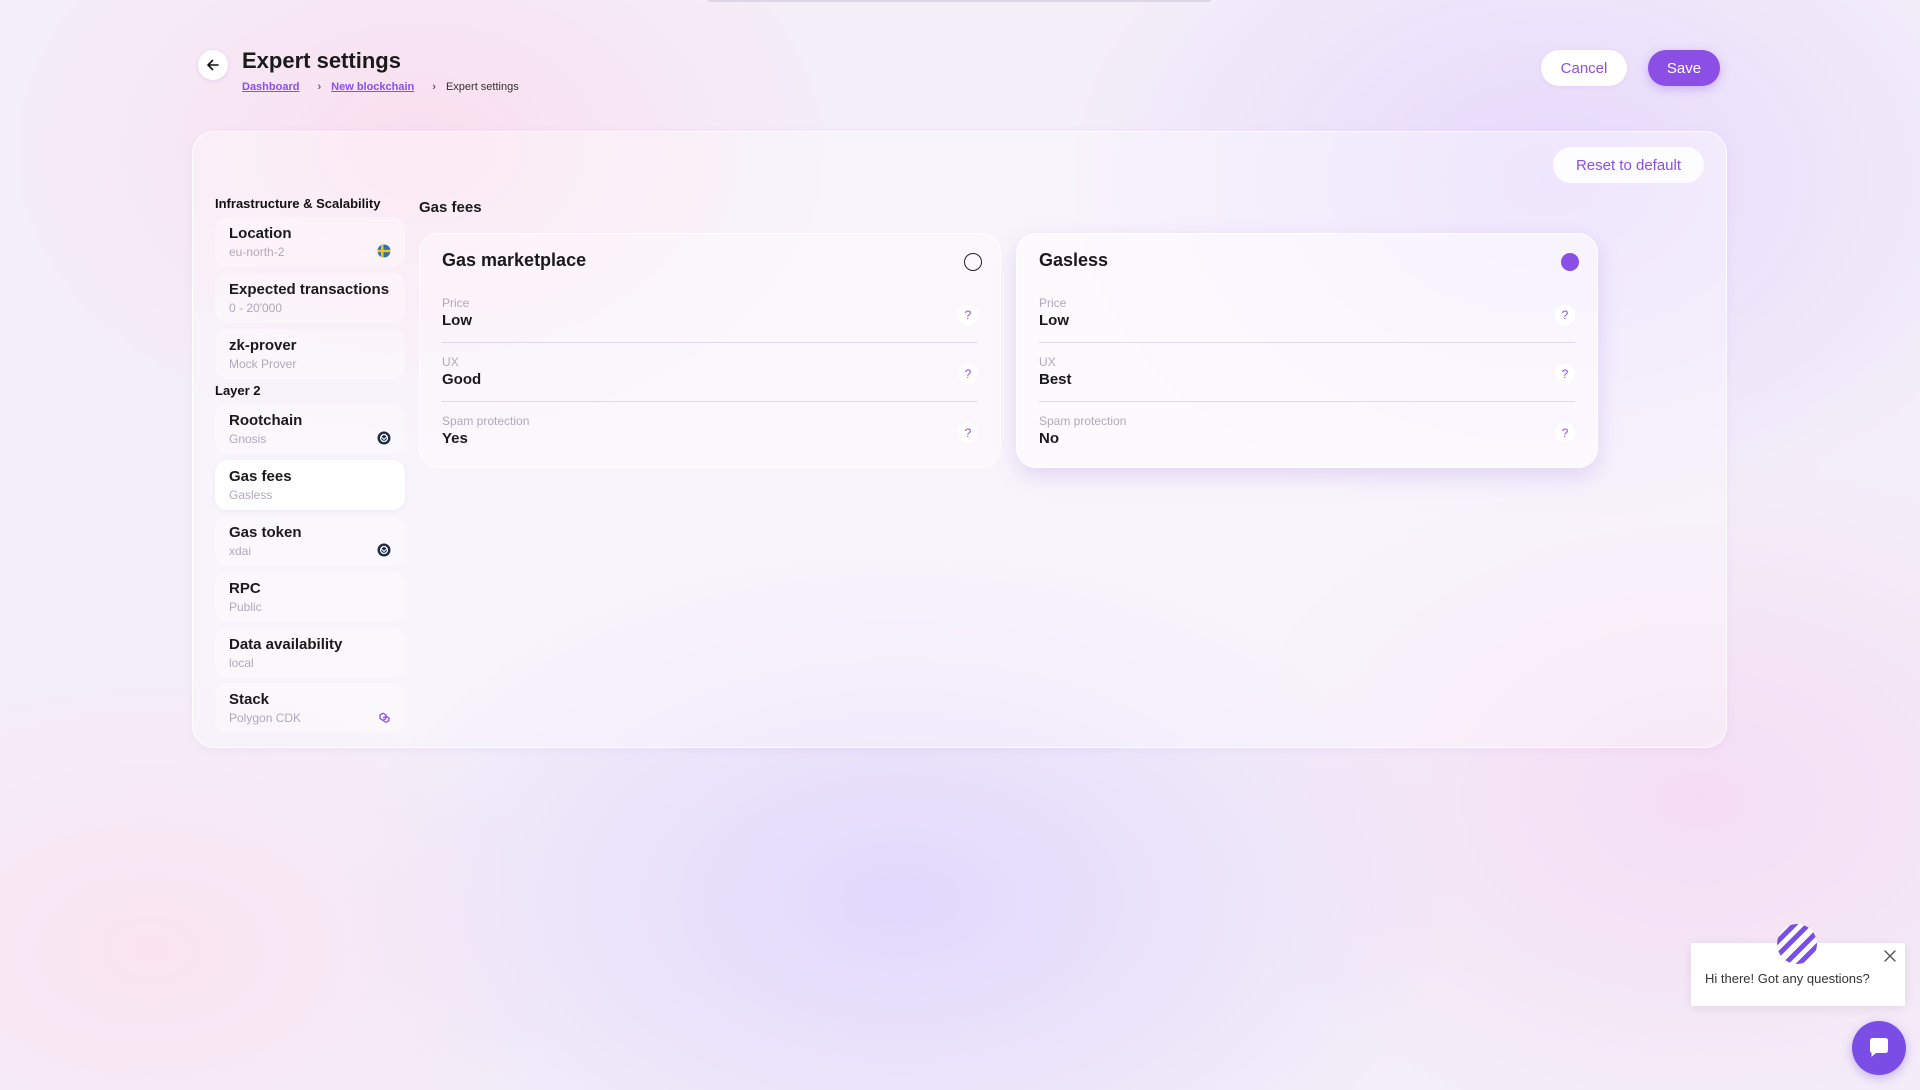  I want to click on sidebar-item-label: Rootchain, so click(266, 420).